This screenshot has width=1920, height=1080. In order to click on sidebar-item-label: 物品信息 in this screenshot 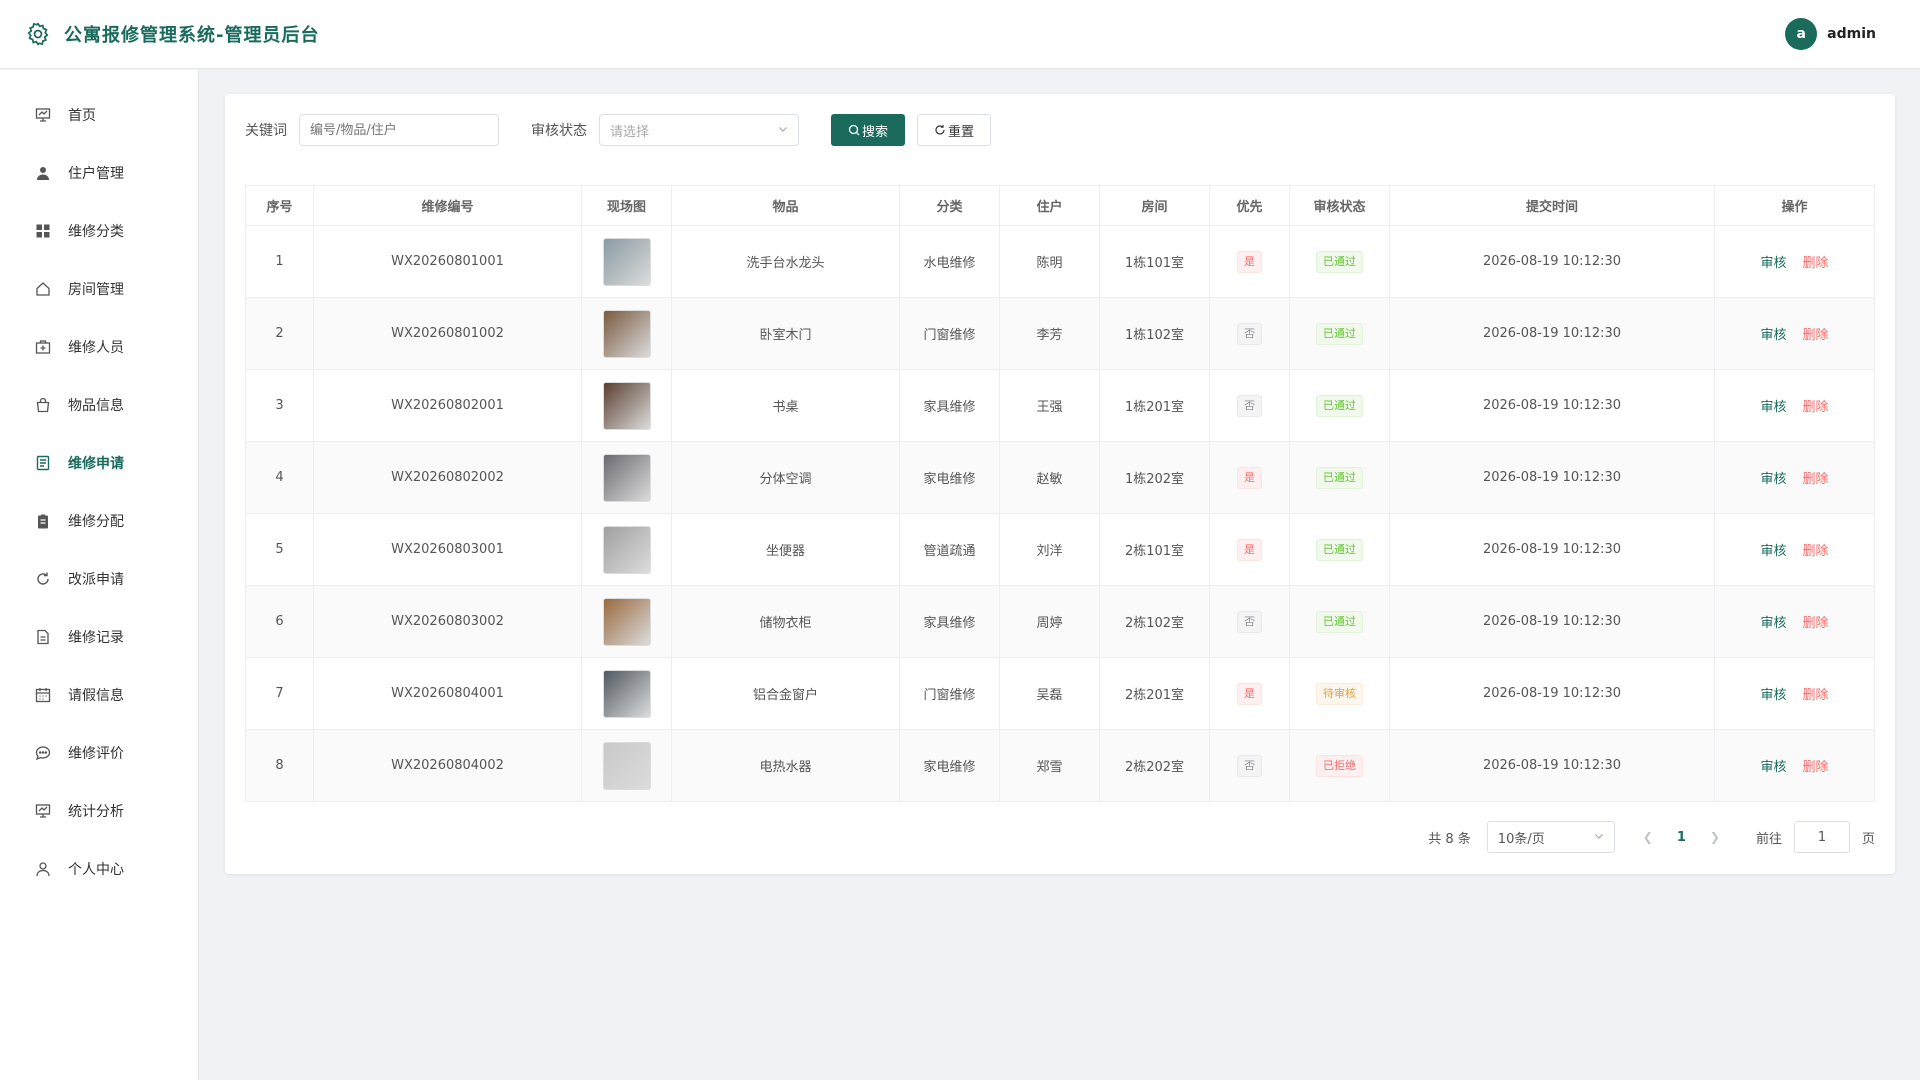, I will do `click(96, 406)`.